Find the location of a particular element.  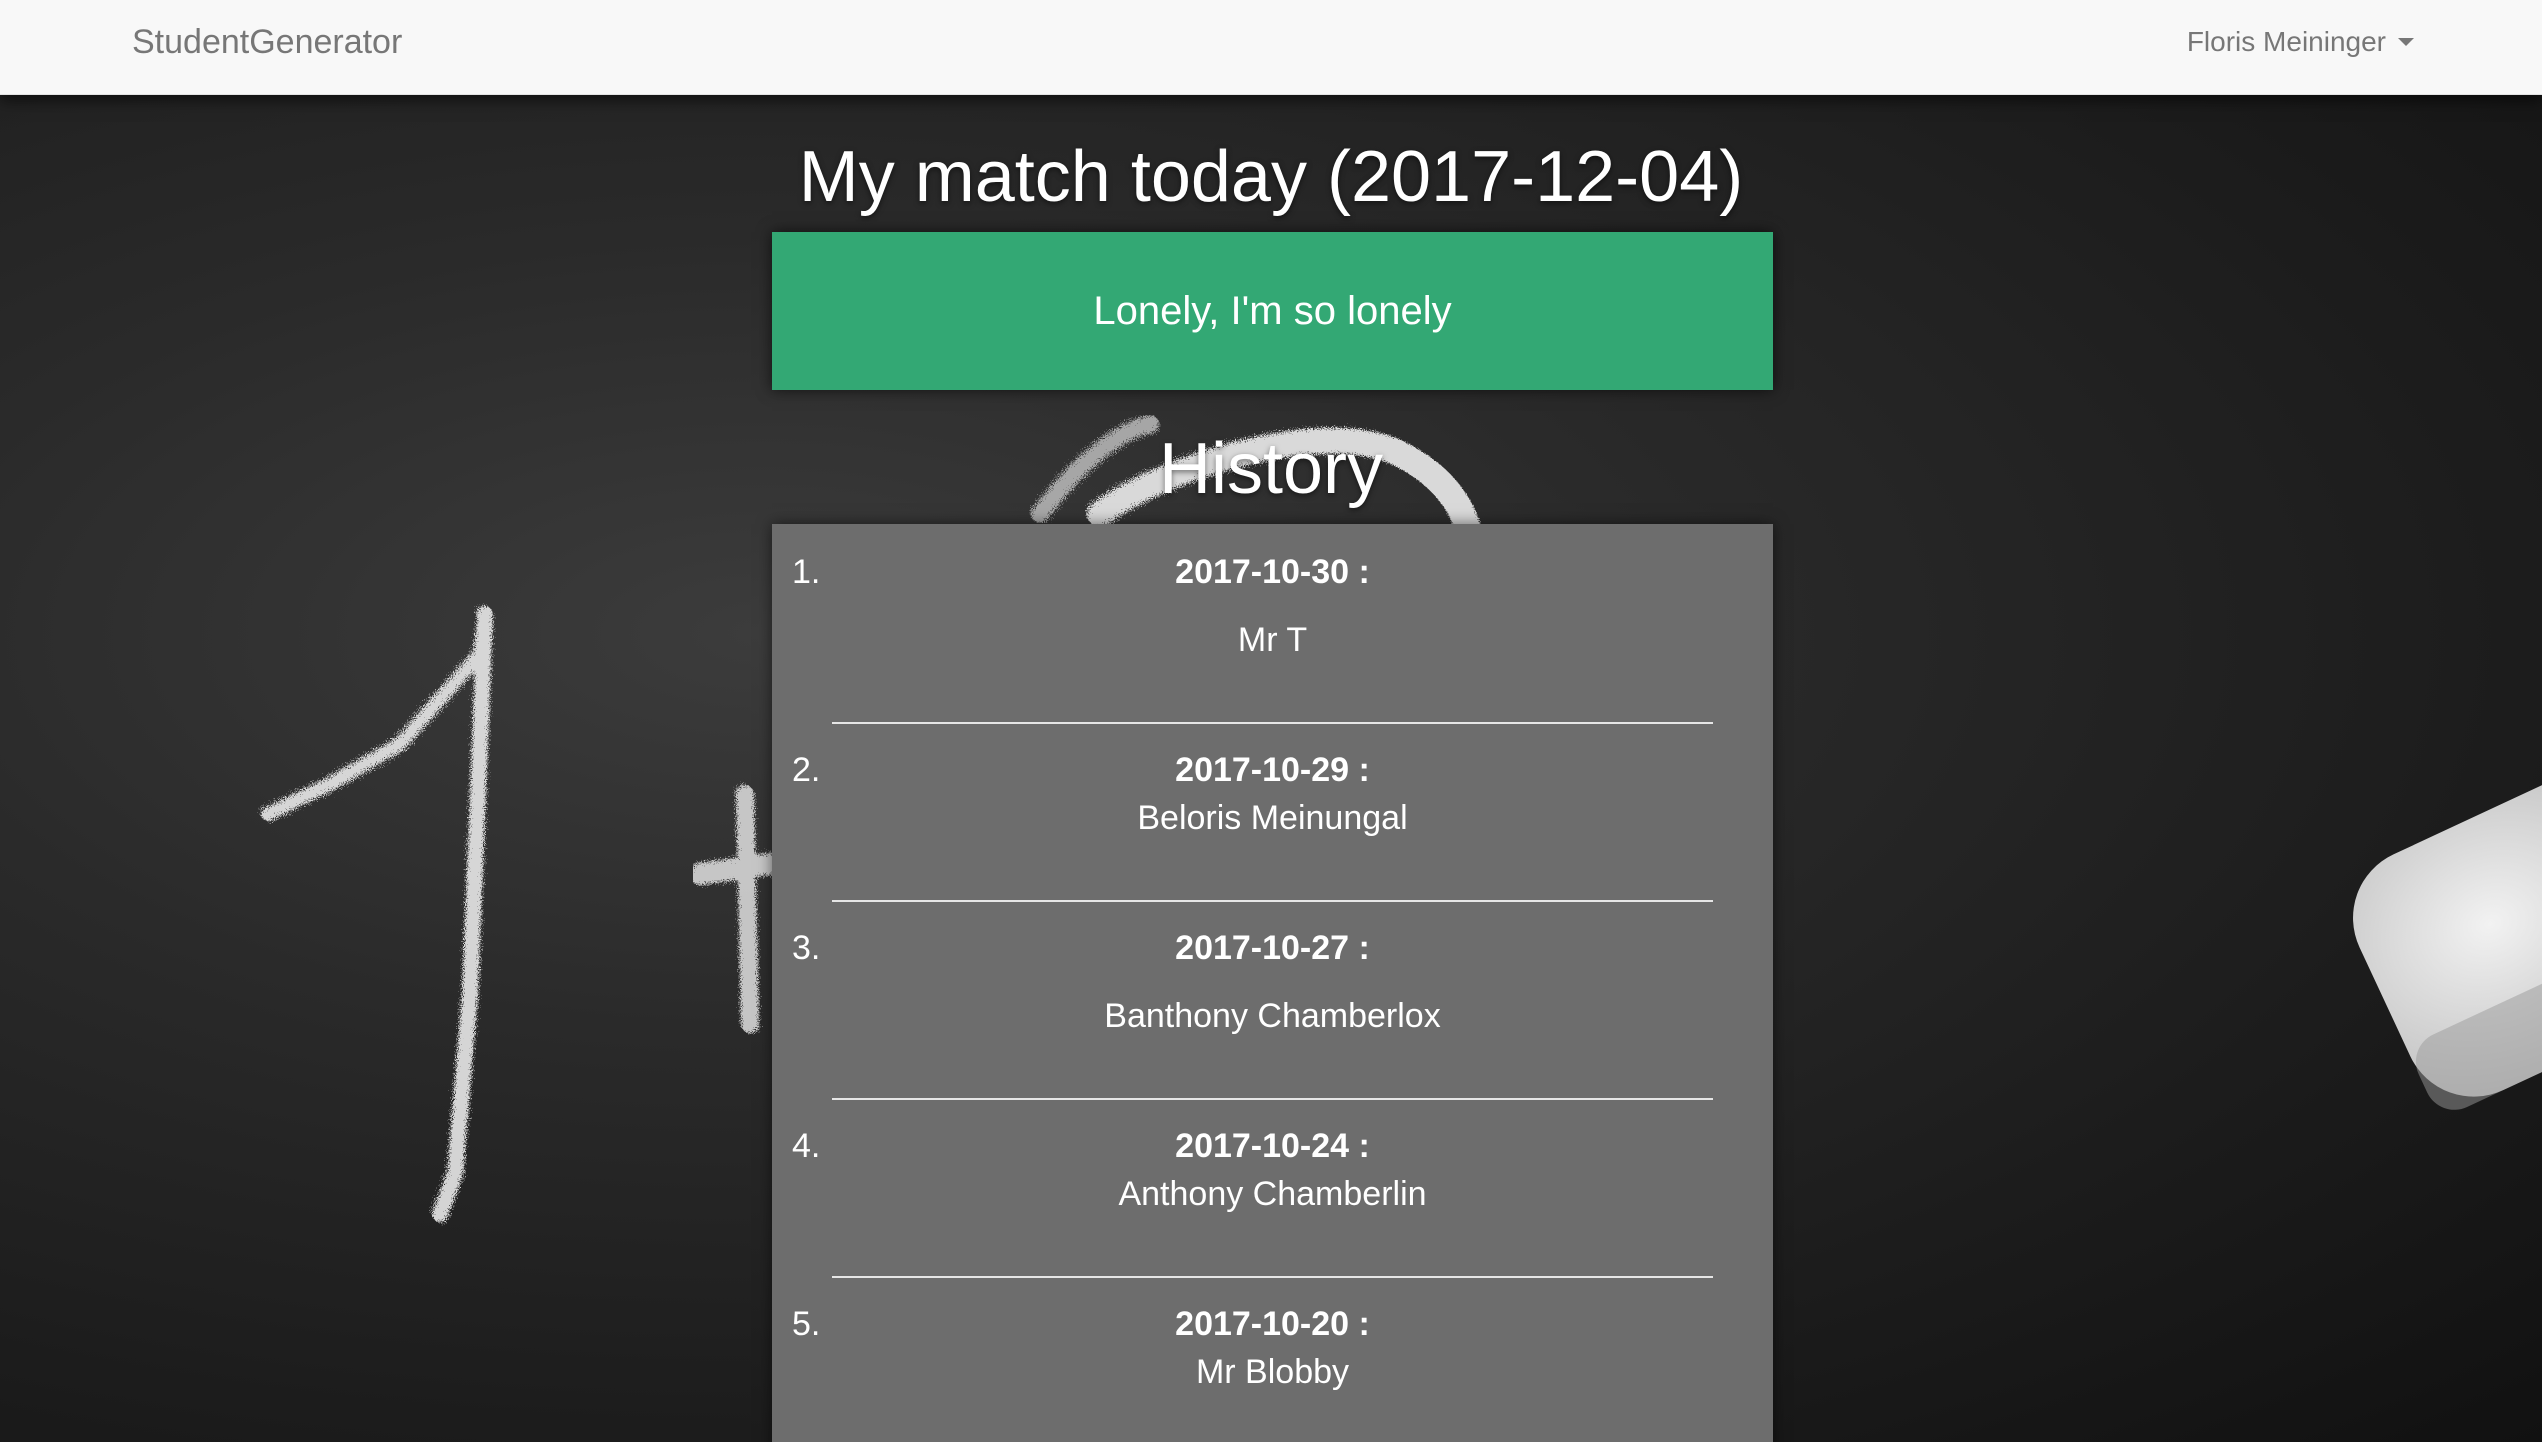

brand-link: StudentGenerator is located at coordinates (267, 42).